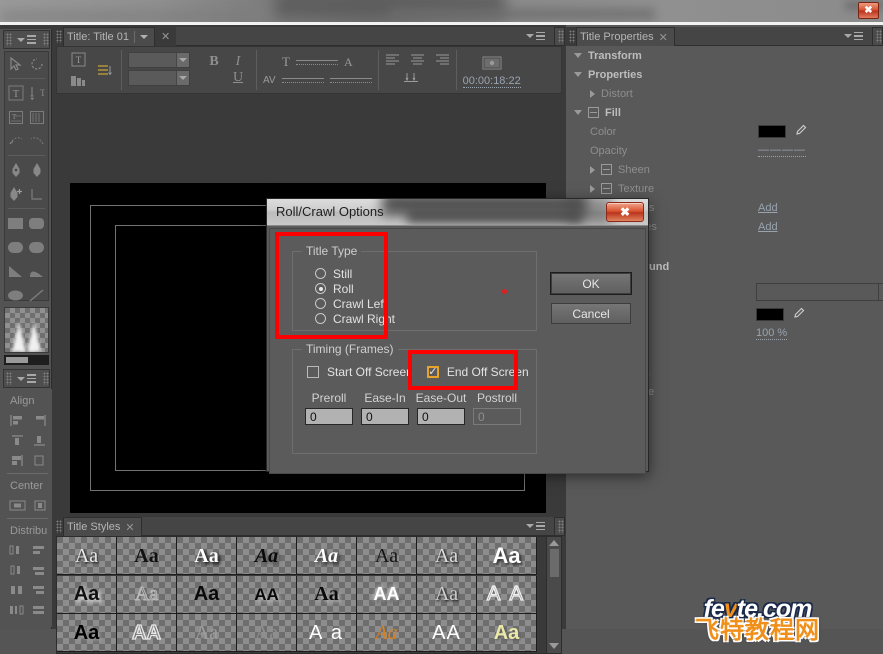  I want to click on field-input-ease-out: 0, so click(441, 416).